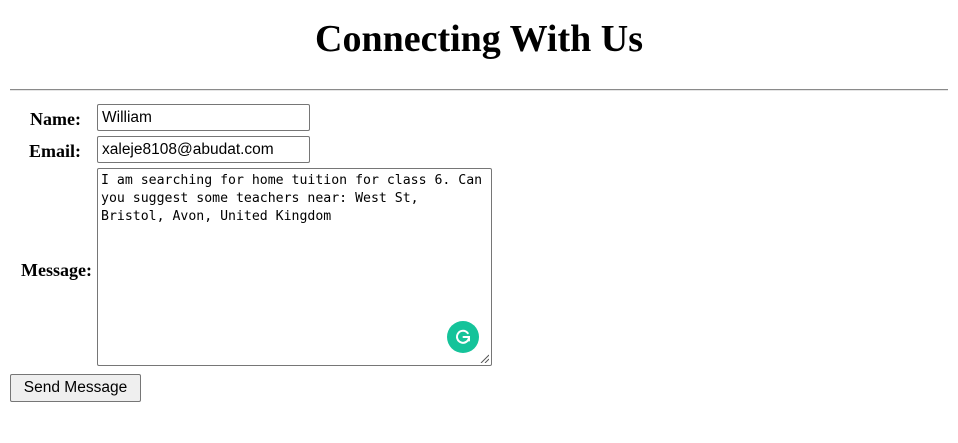  Describe the element at coordinates (55, 151) in the screenshot. I see `email-label: Email:` at that location.